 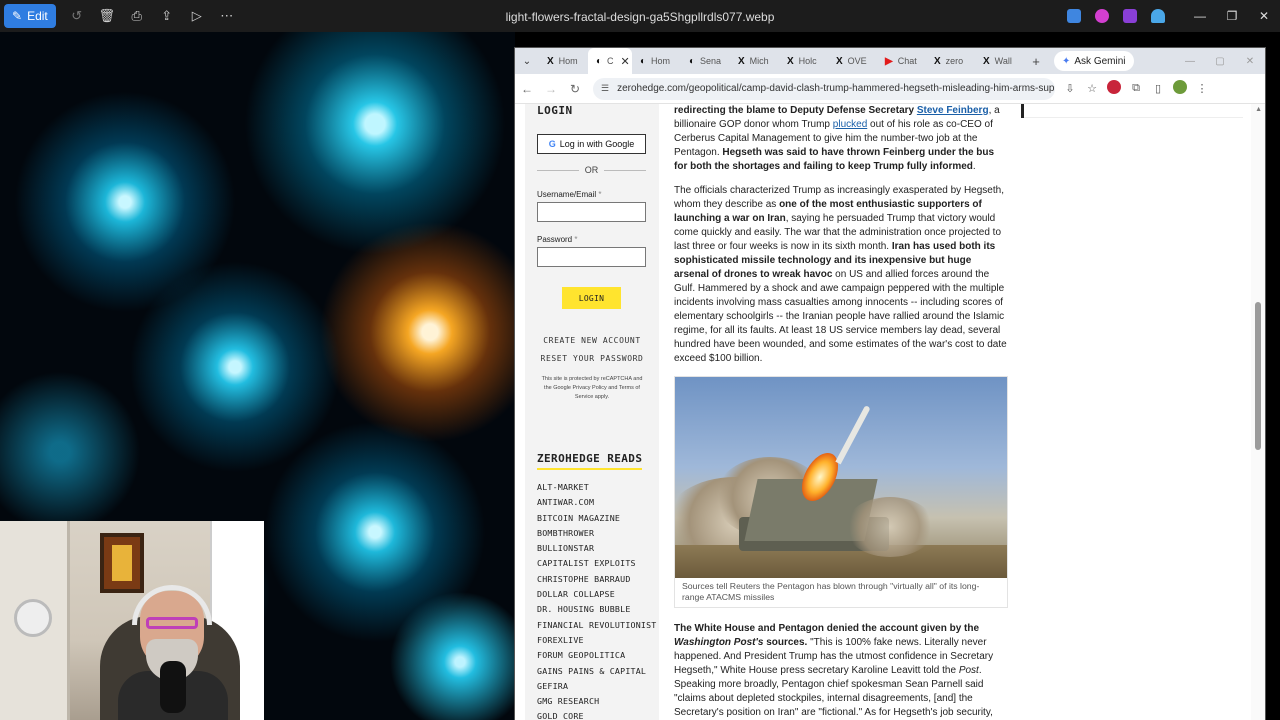 What do you see at coordinates (173, 687) in the screenshot?
I see `microphone` at bounding box center [173, 687].